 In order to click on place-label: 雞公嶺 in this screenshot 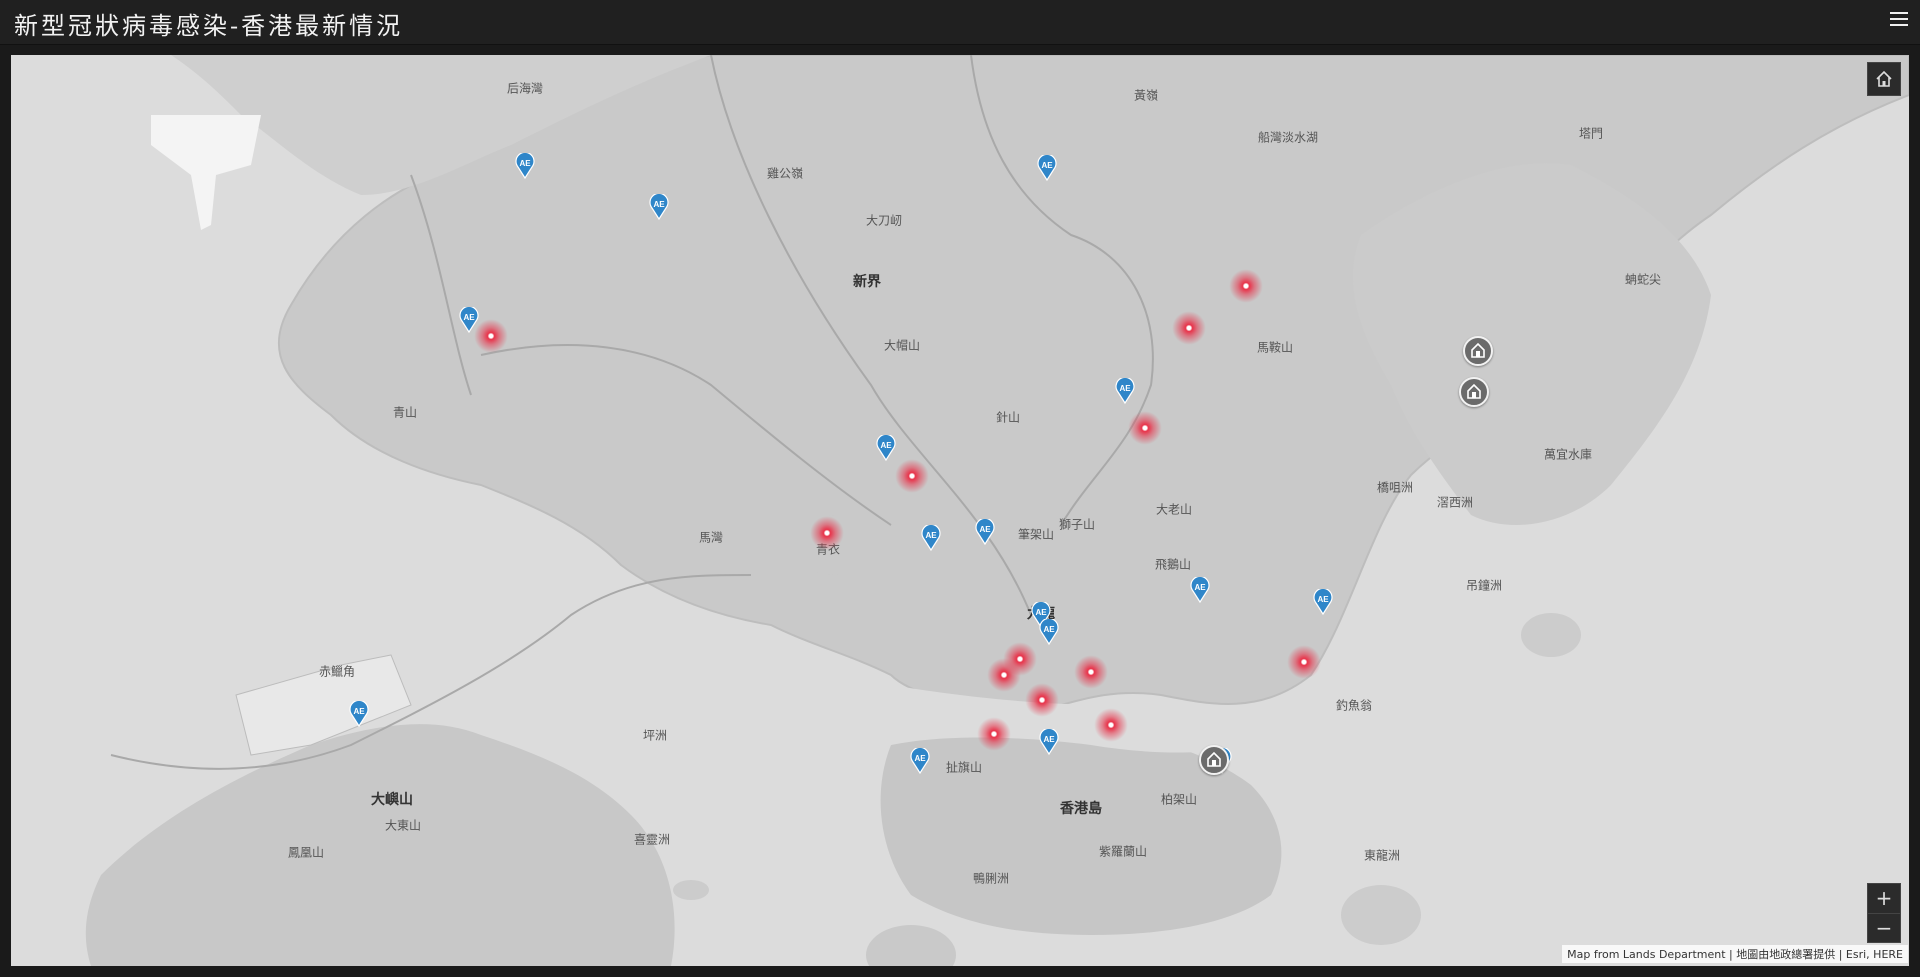, I will do `click(785, 173)`.